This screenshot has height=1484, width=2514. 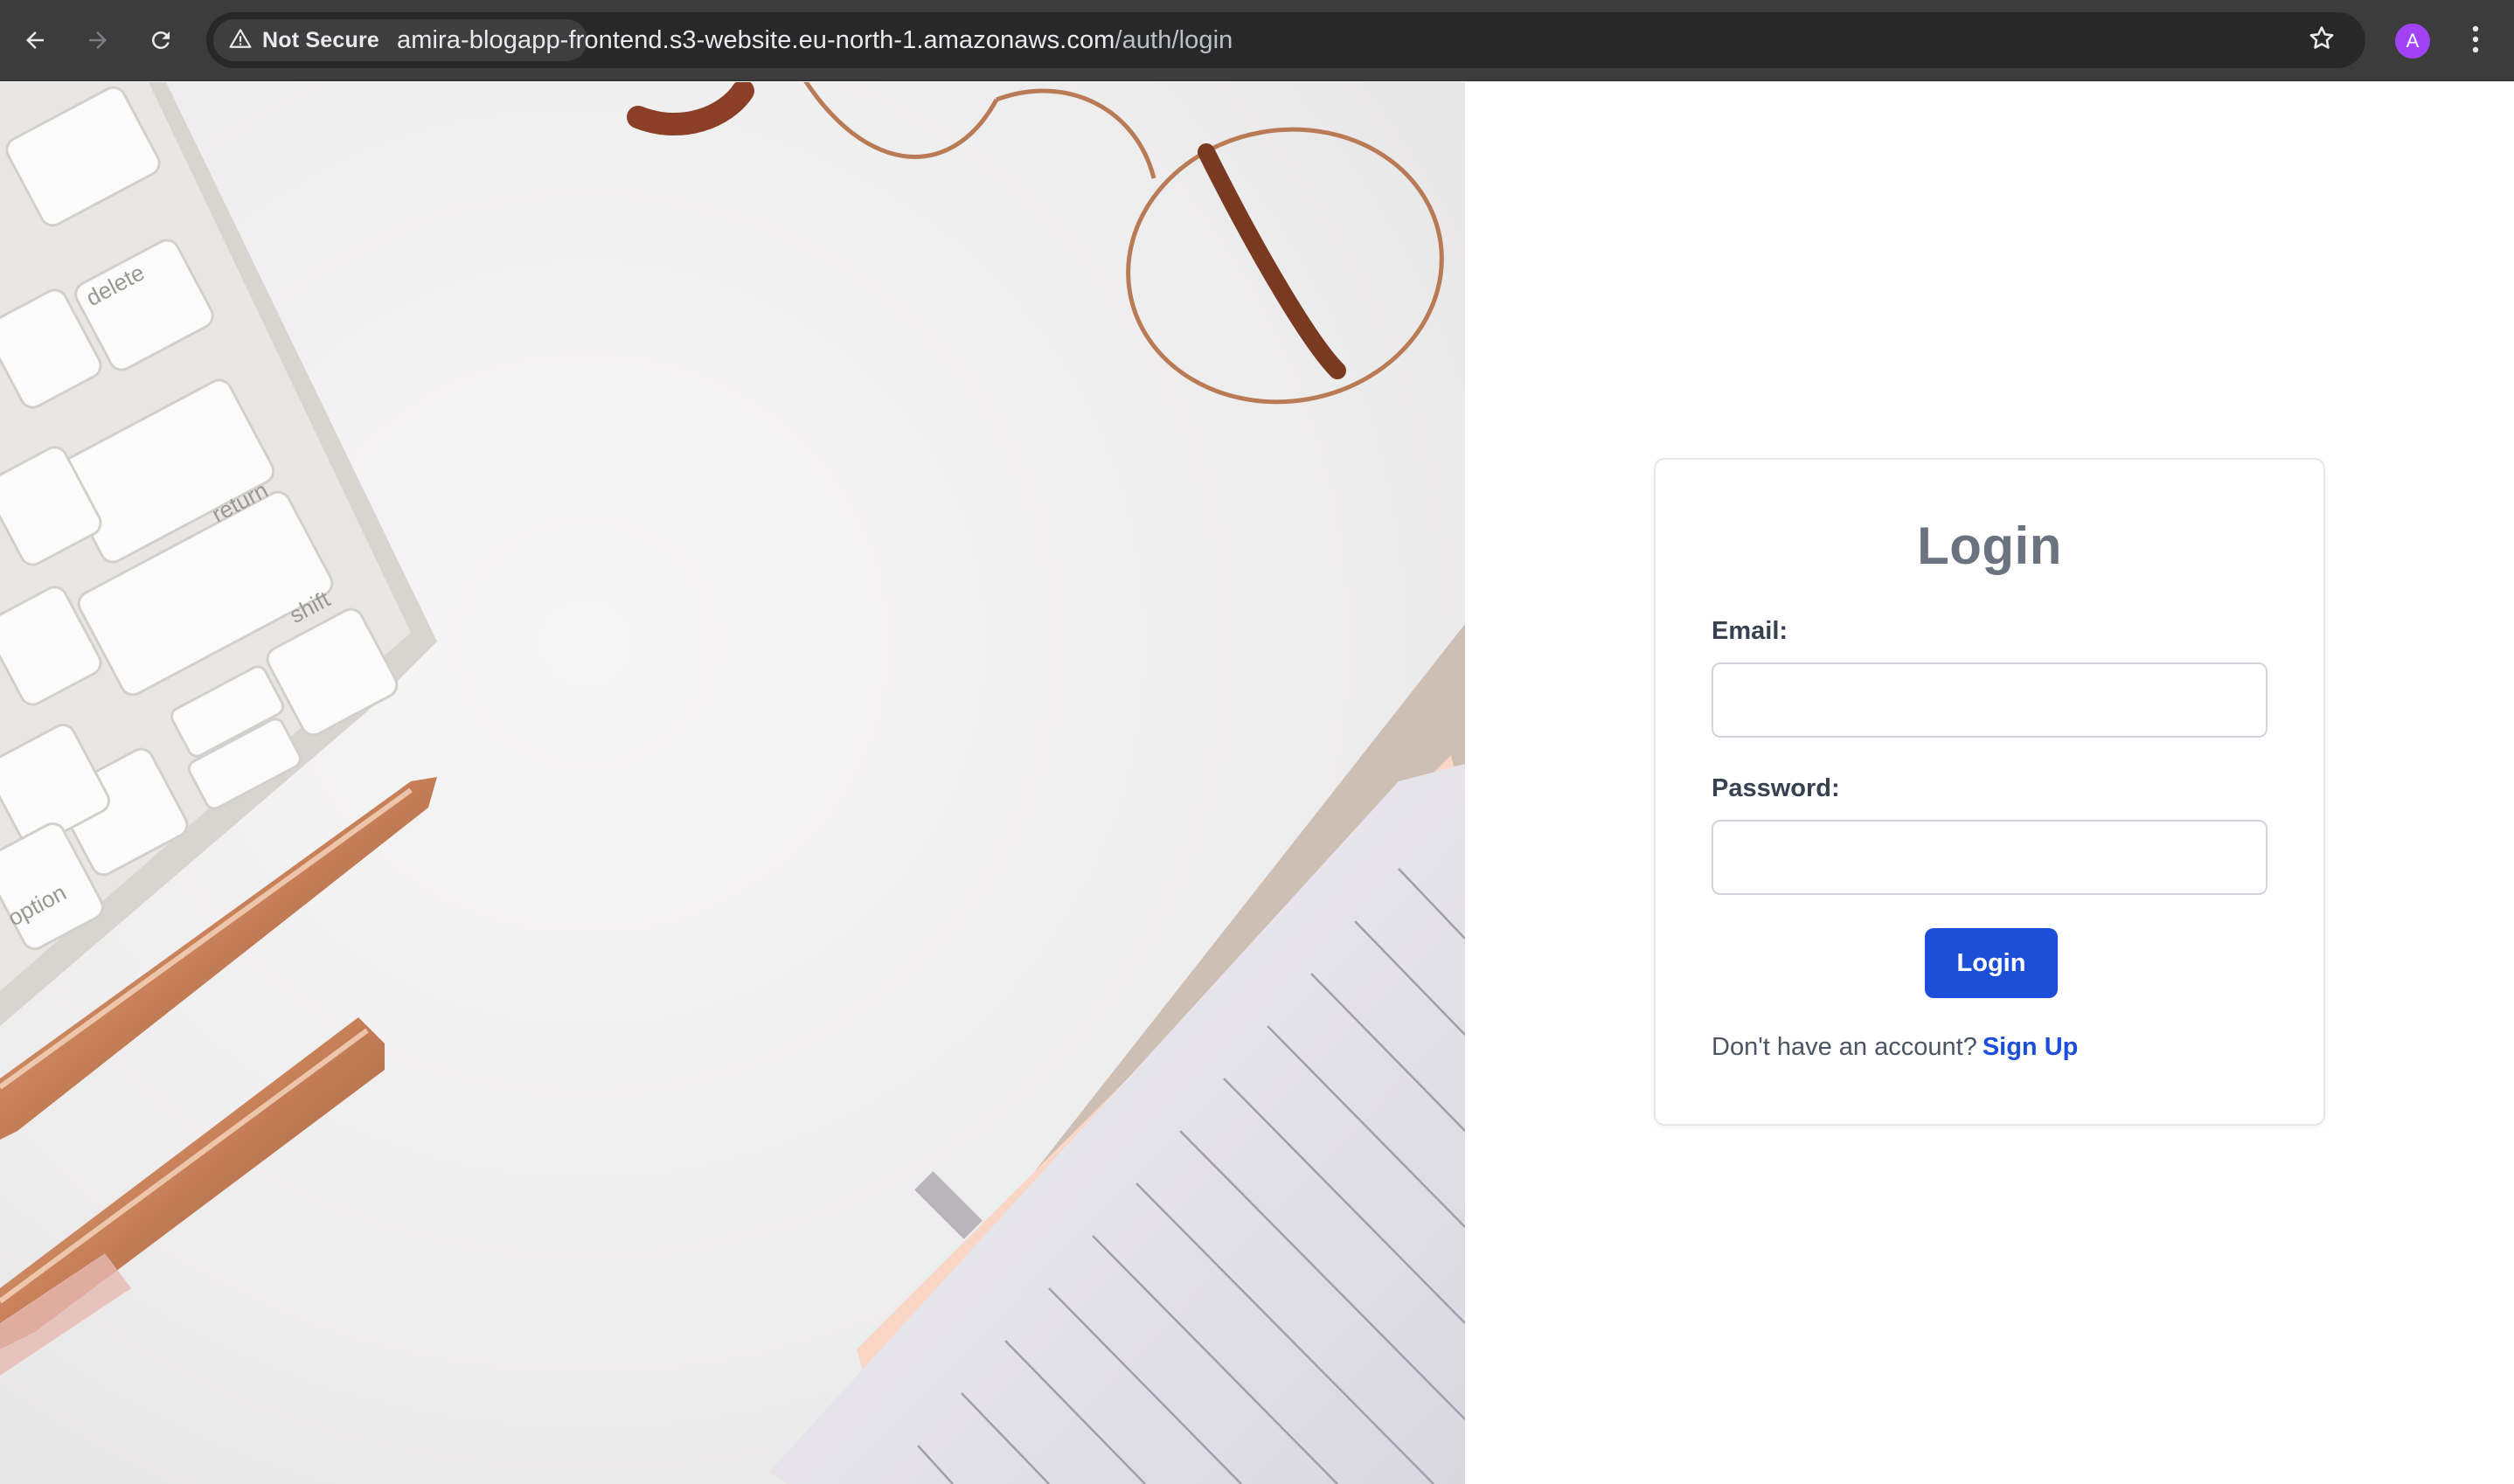 What do you see at coordinates (1992, 963) in the screenshot?
I see `login-button: Login` at bounding box center [1992, 963].